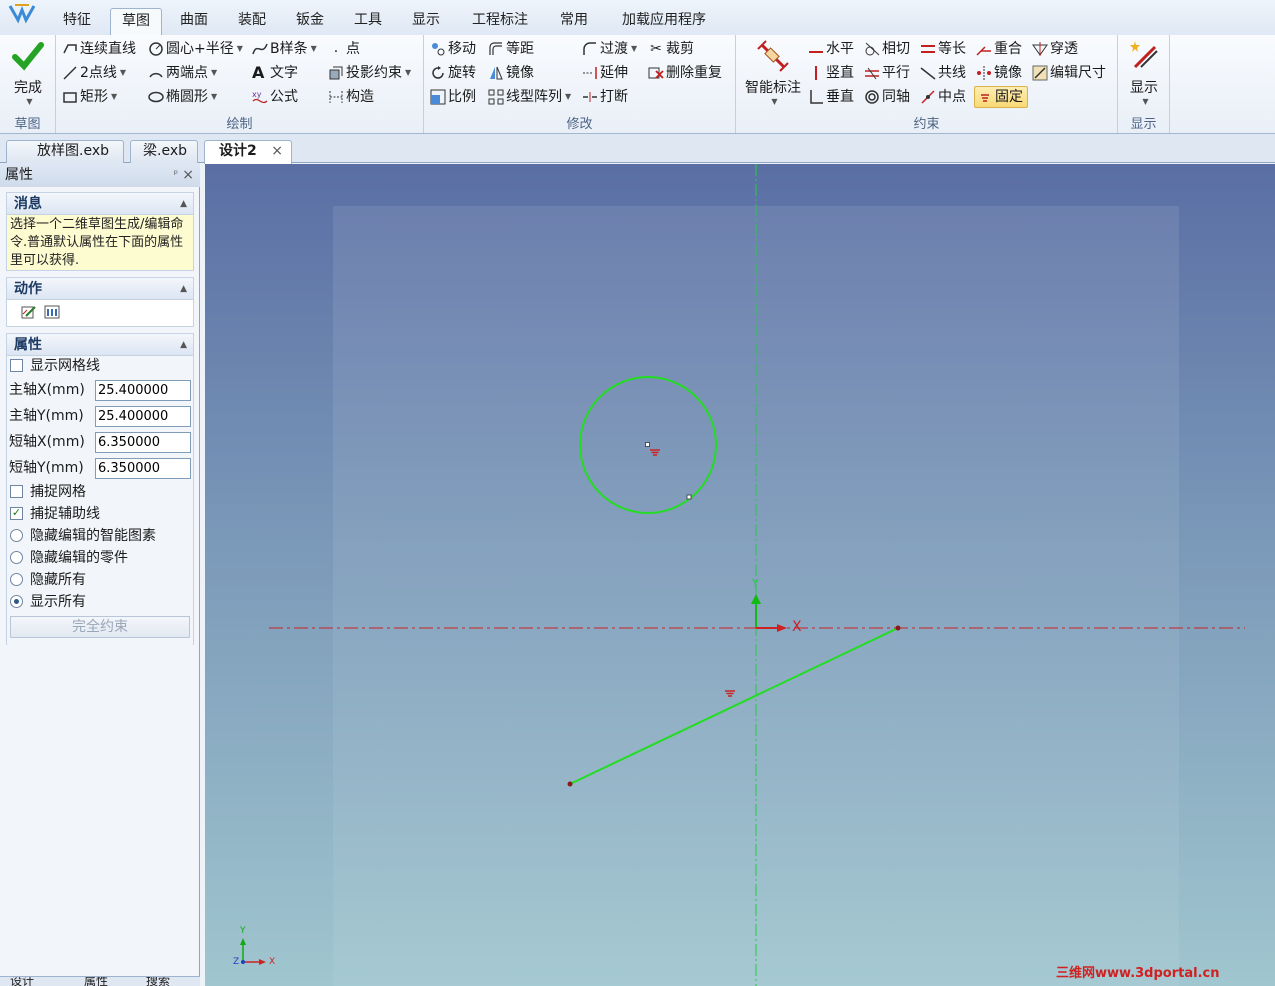  Describe the element at coordinates (164, 151) in the screenshot. I see `doc-tab-2: 梁.exb` at that location.